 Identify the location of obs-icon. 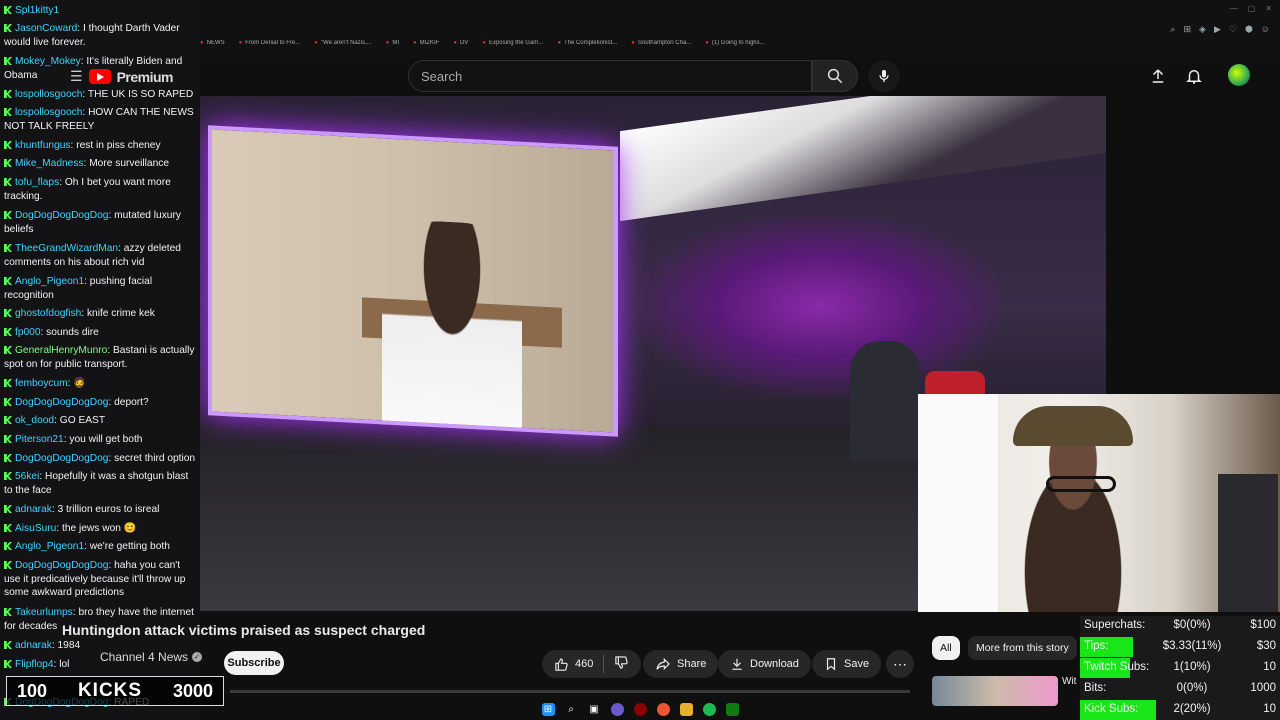
(640, 709).